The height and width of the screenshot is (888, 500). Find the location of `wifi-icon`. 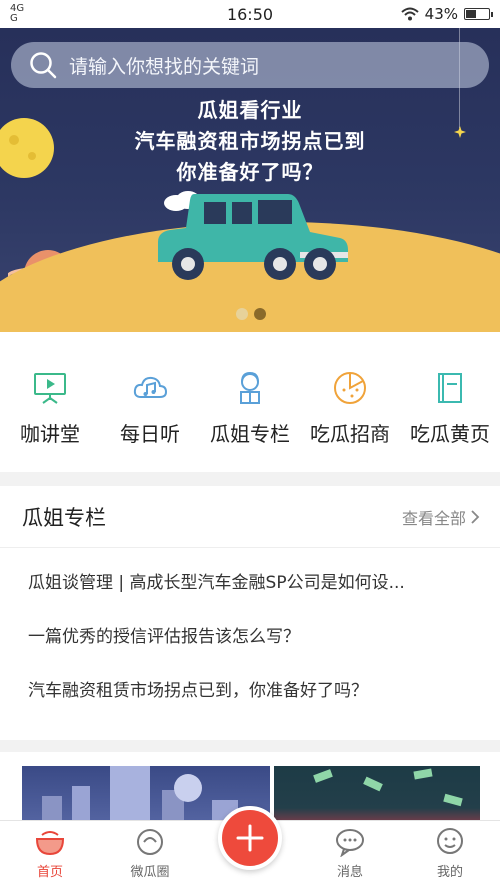

wifi-icon is located at coordinates (409, 14).